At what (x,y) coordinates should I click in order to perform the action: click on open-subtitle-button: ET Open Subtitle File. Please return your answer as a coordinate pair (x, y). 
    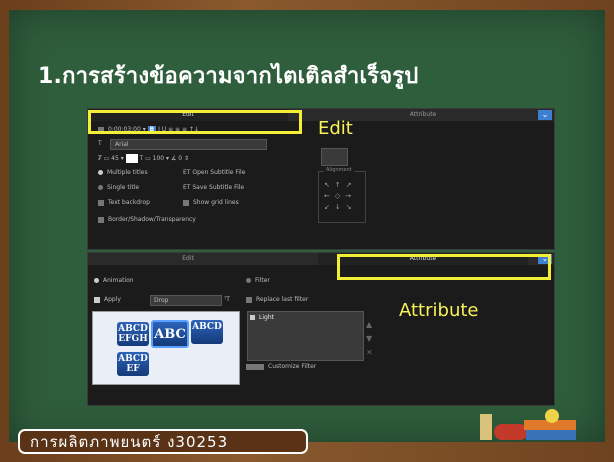
    Looking at the image, I should click on (214, 172).